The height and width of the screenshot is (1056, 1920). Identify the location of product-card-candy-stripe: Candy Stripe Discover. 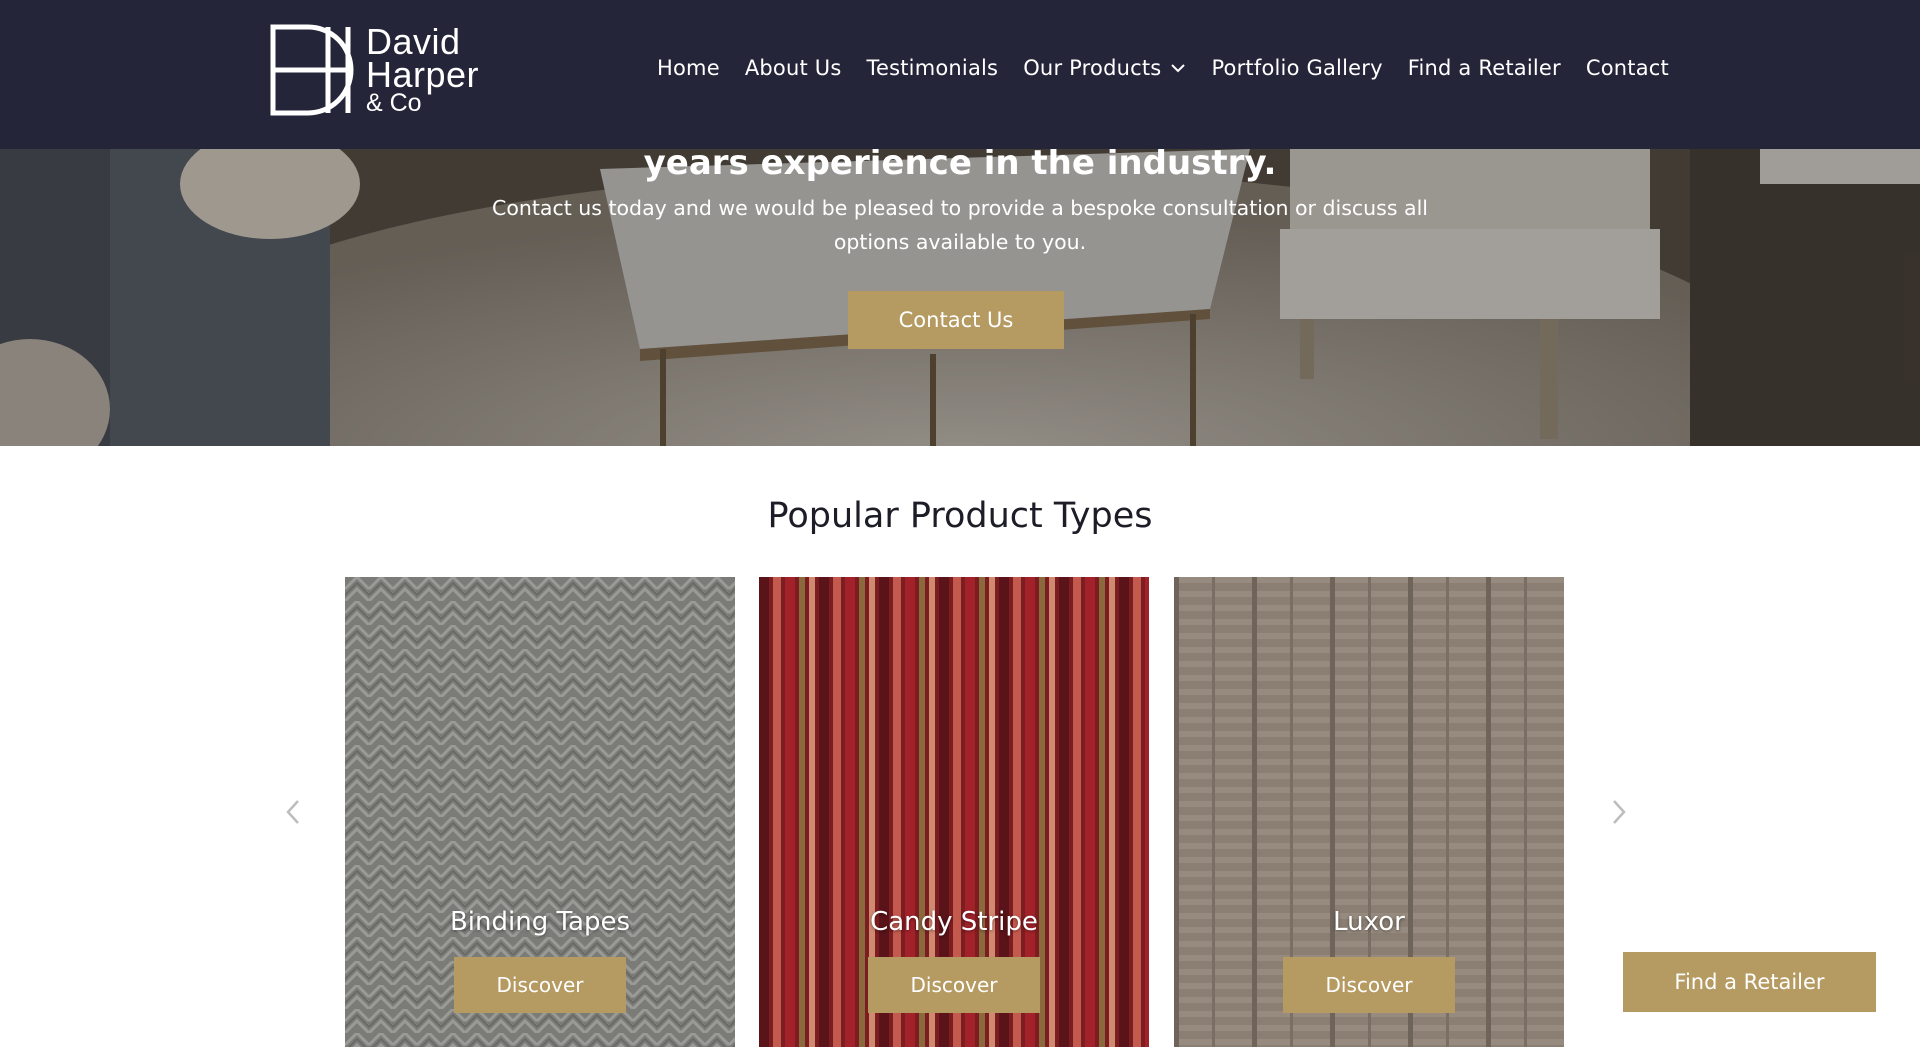
(954, 812).